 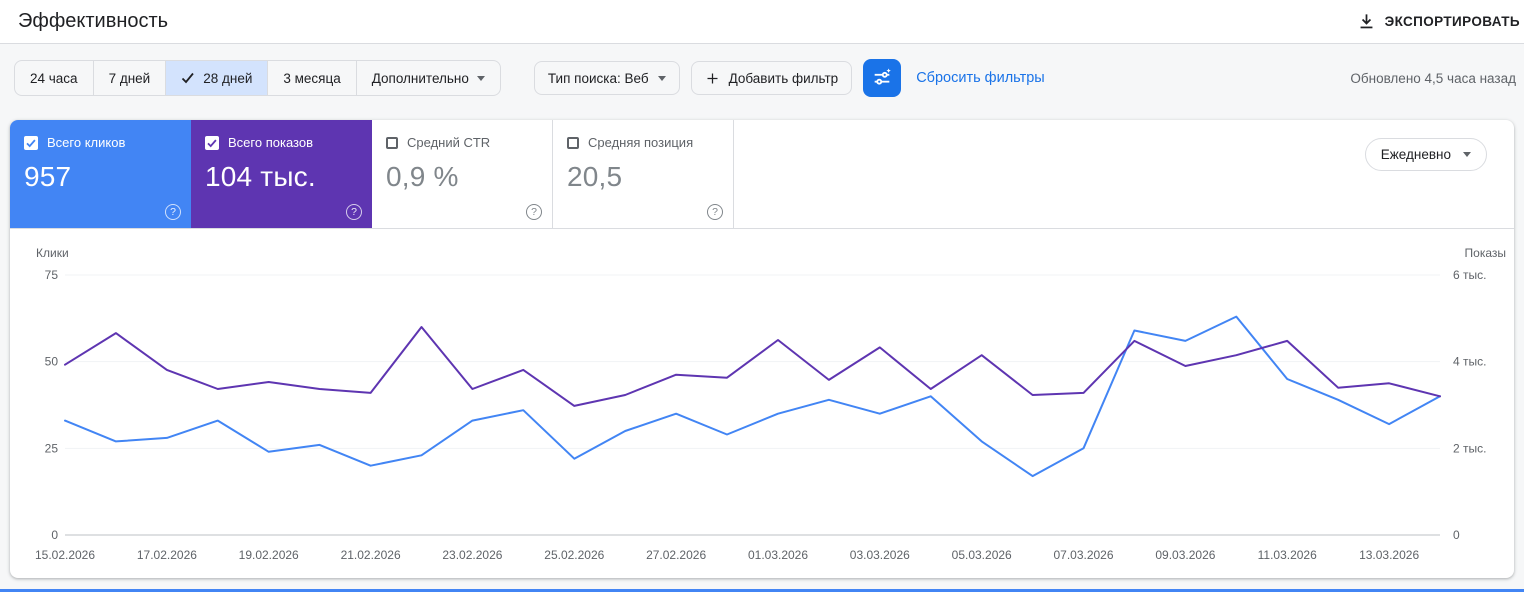 I want to click on svg-text: 23.02.2026, so click(x=472, y=555).